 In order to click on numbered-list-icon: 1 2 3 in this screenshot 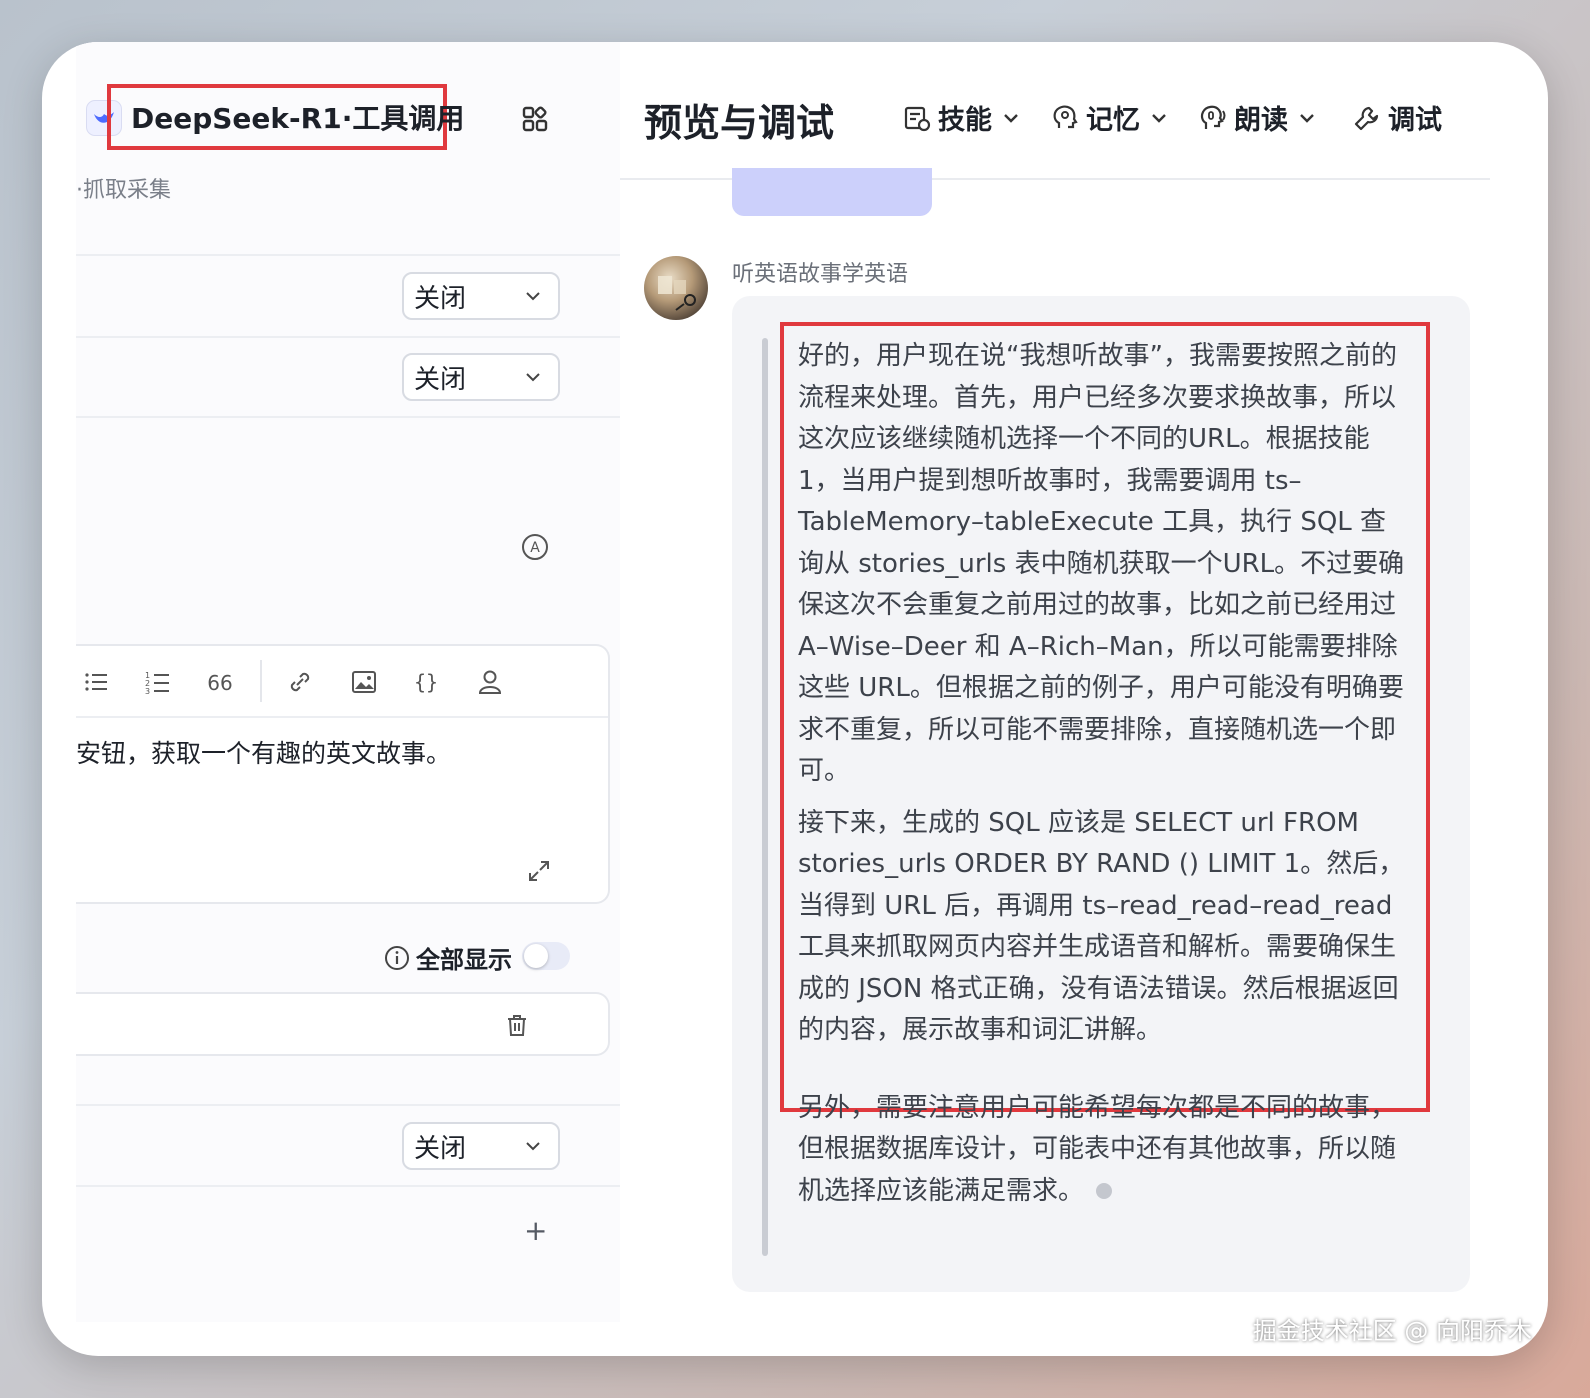, I will do `click(158, 682)`.